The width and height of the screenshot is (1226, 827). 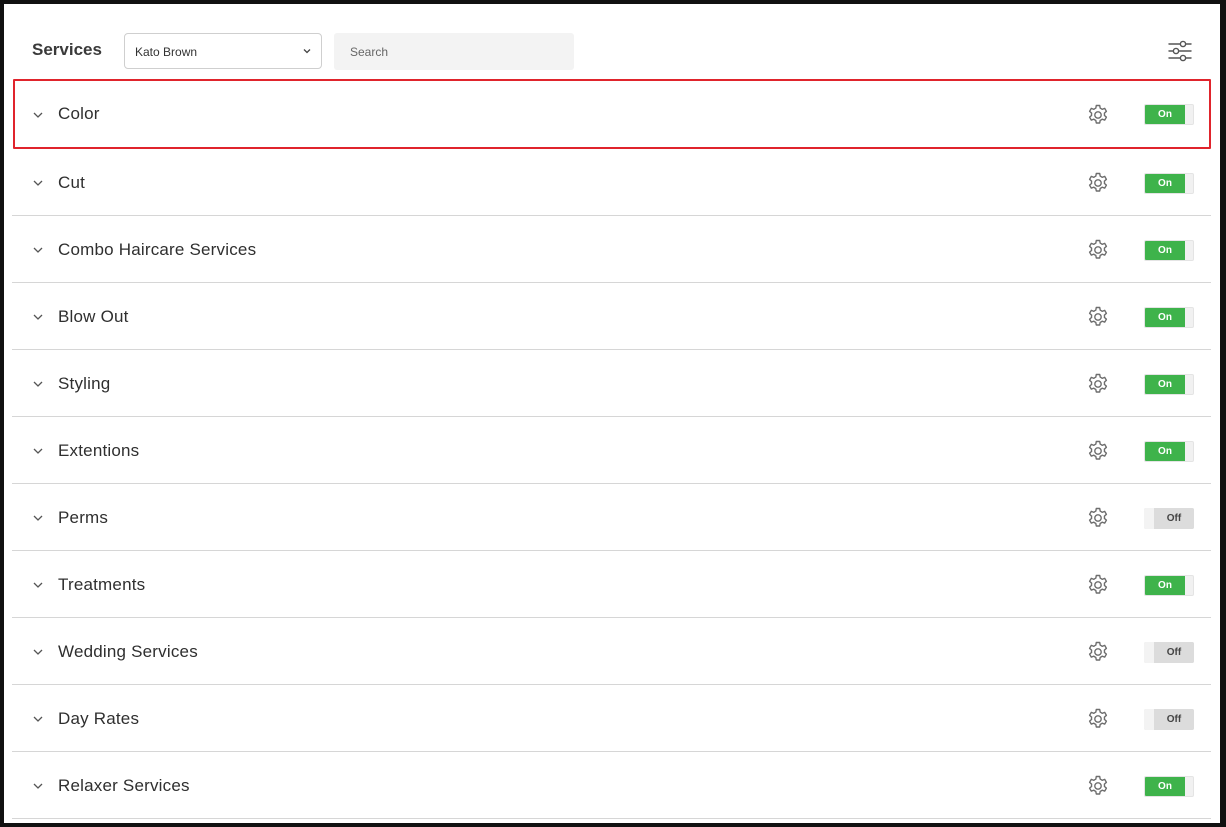 What do you see at coordinates (611, 785) in the screenshot?
I see `service-row-relaxer-services: Relaxer Services On` at bounding box center [611, 785].